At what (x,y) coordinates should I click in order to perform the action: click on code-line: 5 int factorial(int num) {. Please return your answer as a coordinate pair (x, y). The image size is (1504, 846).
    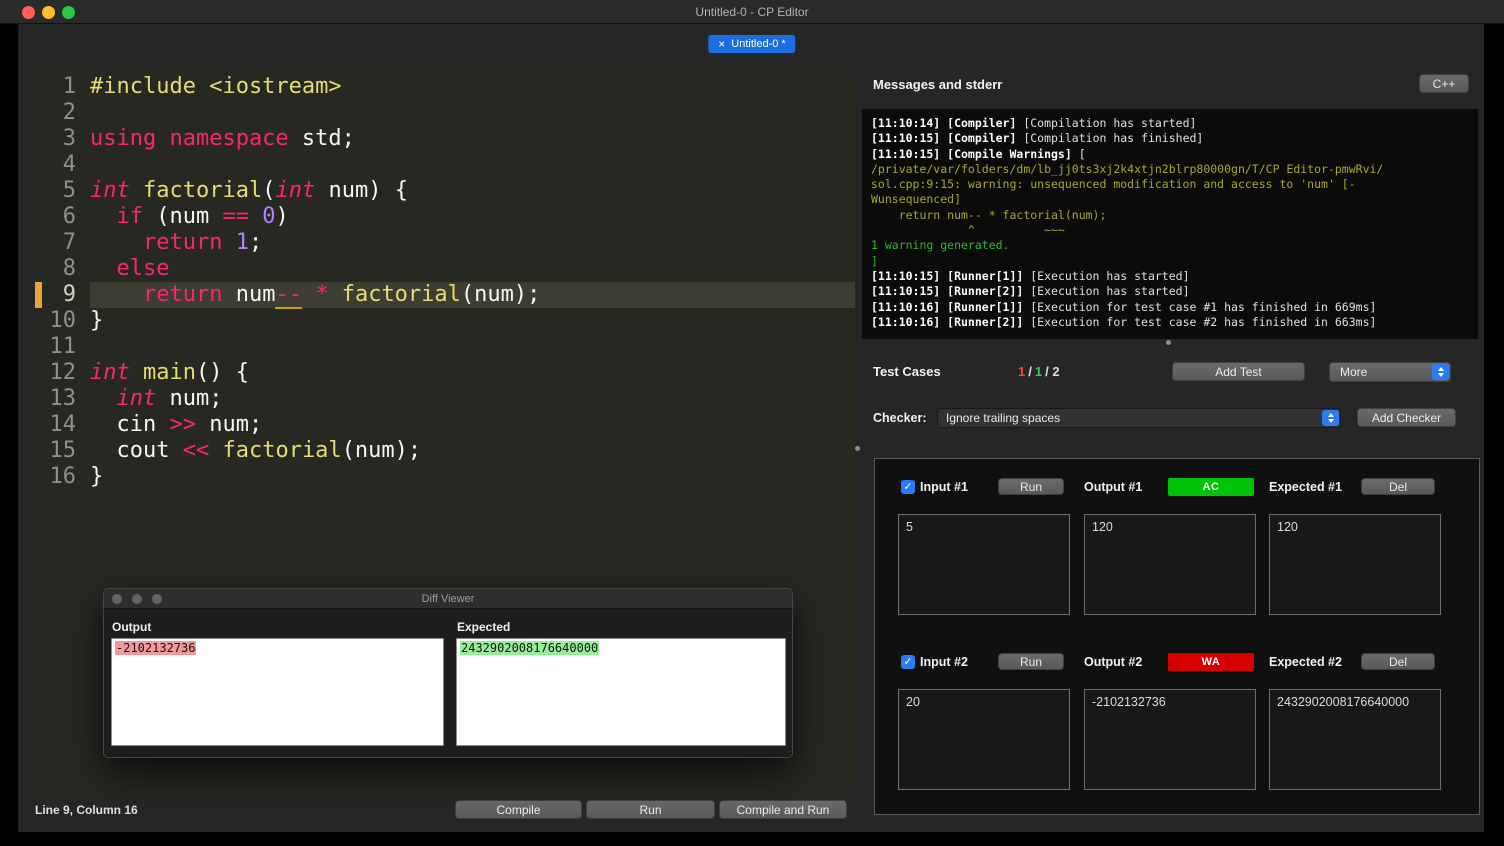
    Looking at the image, I should click on (445, 191).